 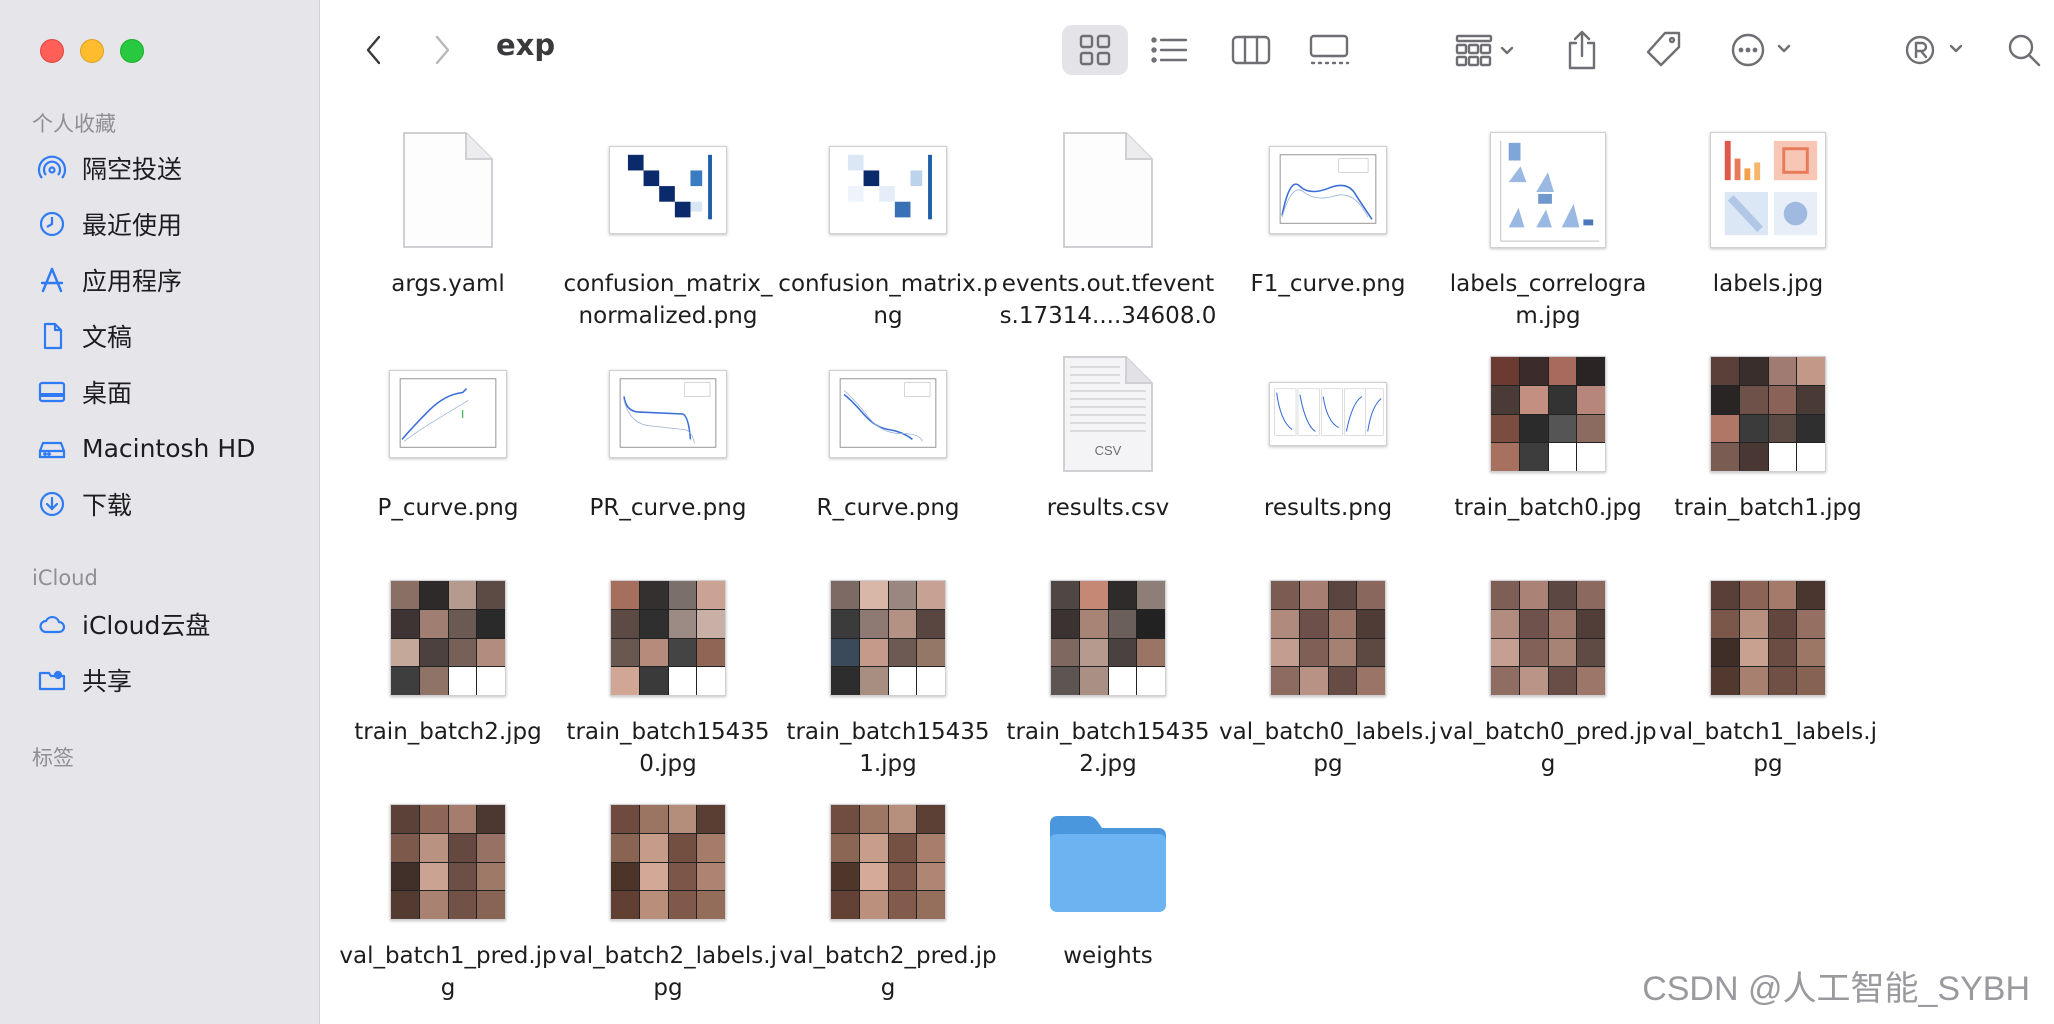 I want to click on file-name: results.png, so click(x=1328, y=508).